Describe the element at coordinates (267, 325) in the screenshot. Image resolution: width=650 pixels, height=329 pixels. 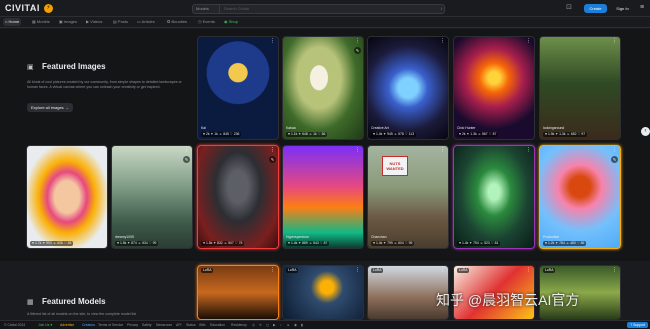
I see `instagram-icon: ◻` at that location.